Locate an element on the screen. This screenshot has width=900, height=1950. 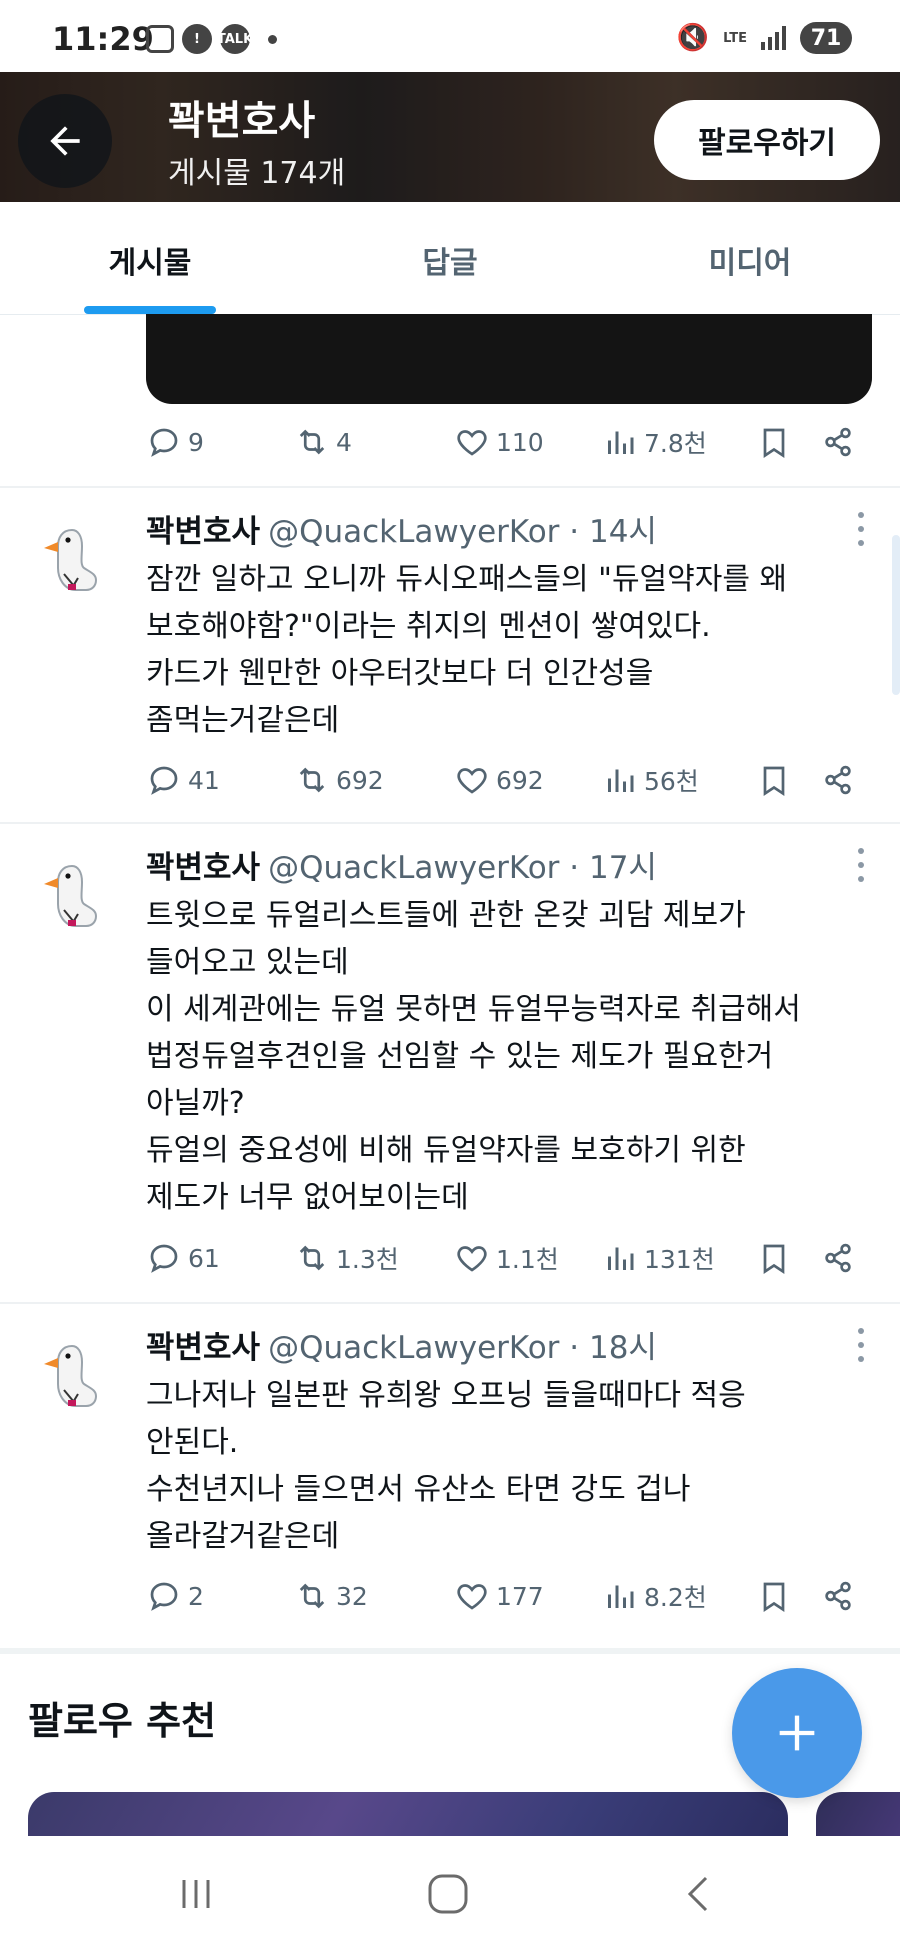
reply-button: 61 is located at coordinates (183, 1258).